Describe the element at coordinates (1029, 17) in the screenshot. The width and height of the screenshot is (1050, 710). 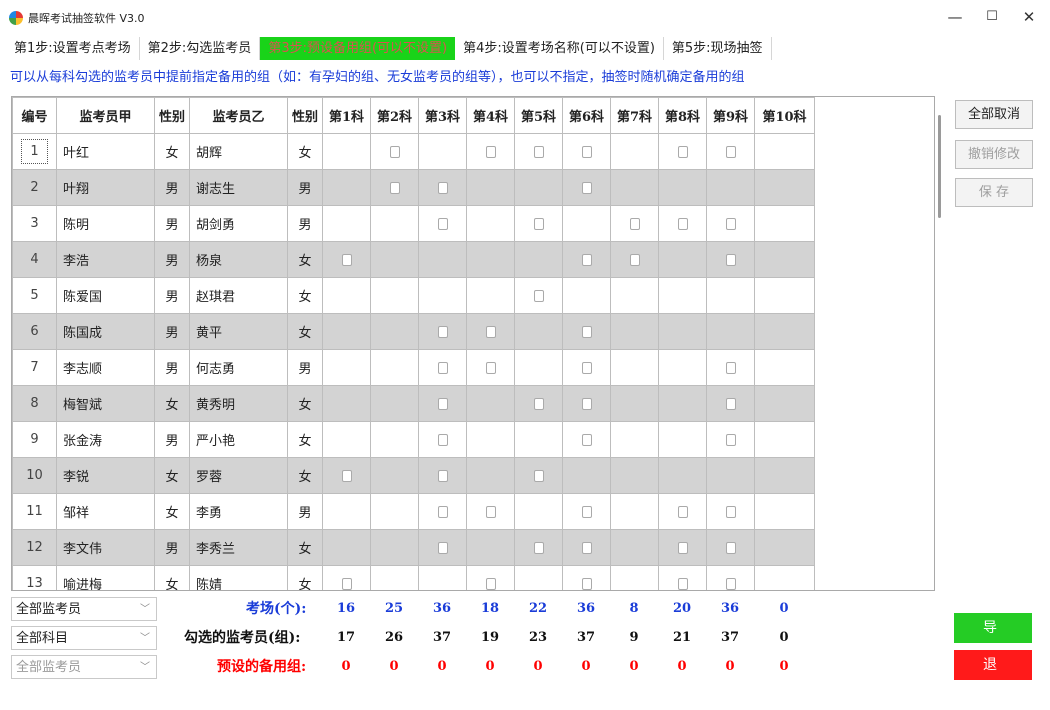
I see `close-button: ✕` at that location.